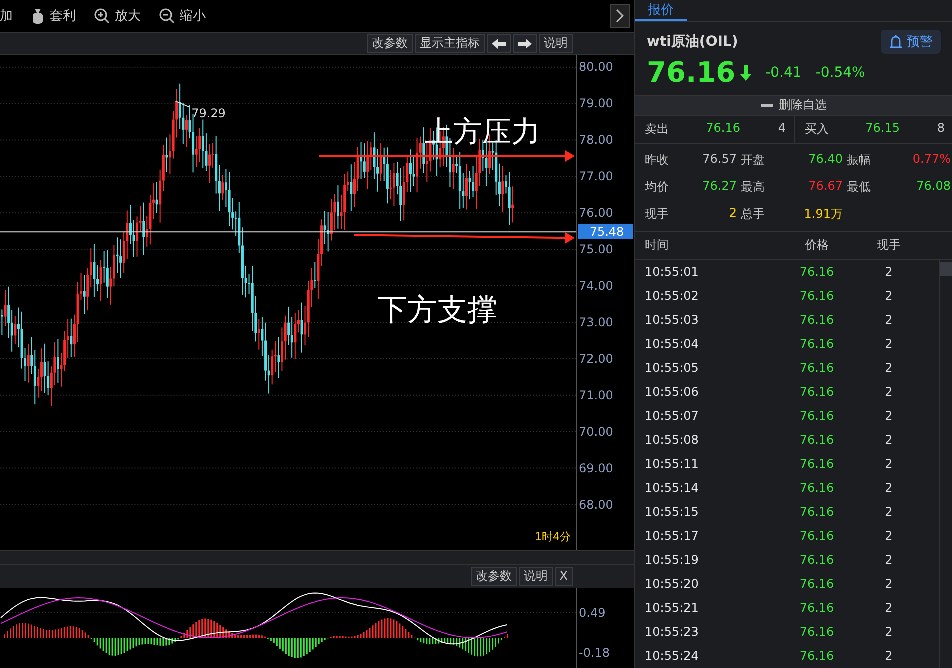  What do you see at coordinates (825, 160) in the screenshot?
I see `stat-value: 76.40` at bounding box center [825, 160].